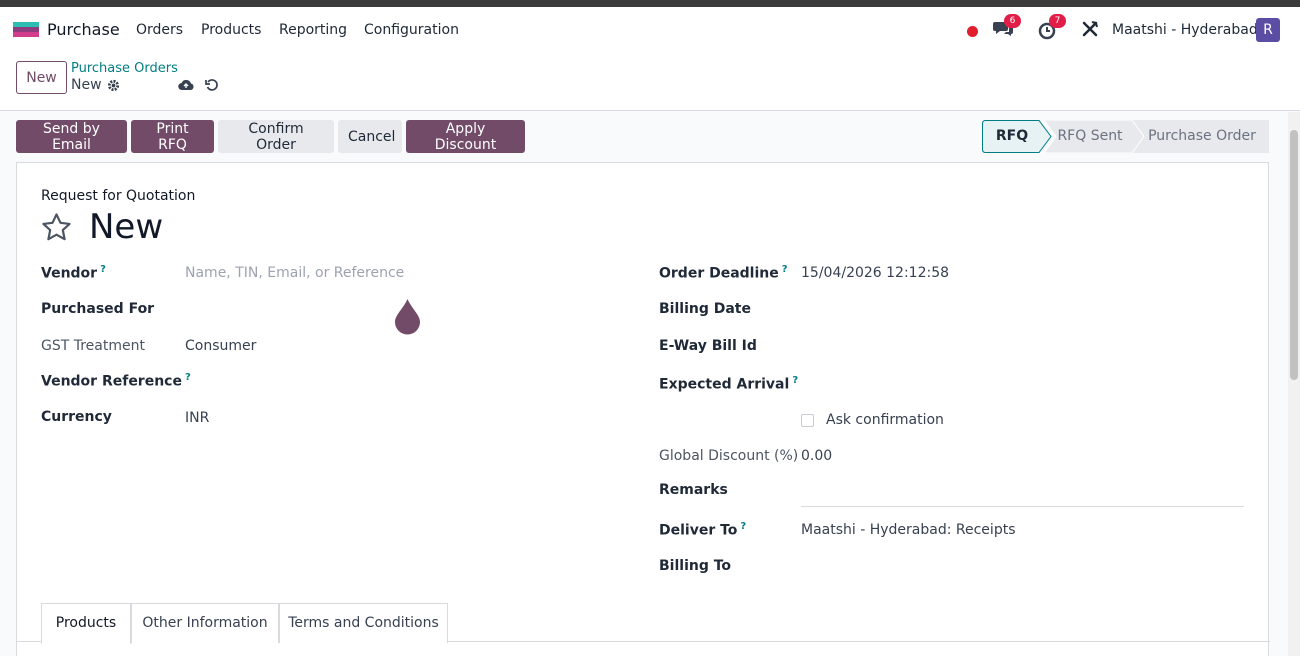  What do you see at coordinates (1057, 21) in the screenshot?
I see `activity-badge: 7` at bounding box center [1057, 21].